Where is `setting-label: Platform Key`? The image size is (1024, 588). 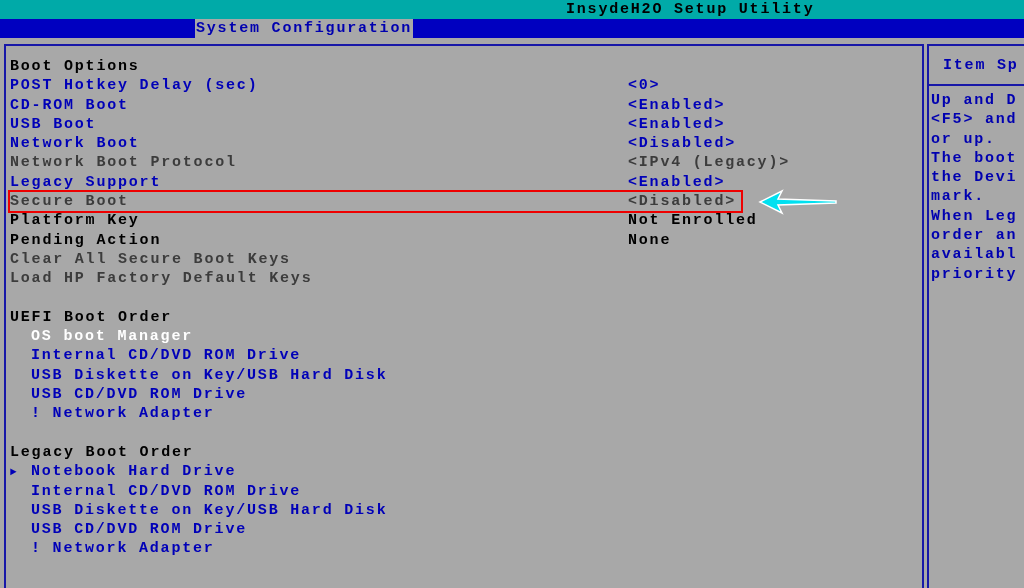 setting-label: Platform Key is located at coordinates (75, 221).